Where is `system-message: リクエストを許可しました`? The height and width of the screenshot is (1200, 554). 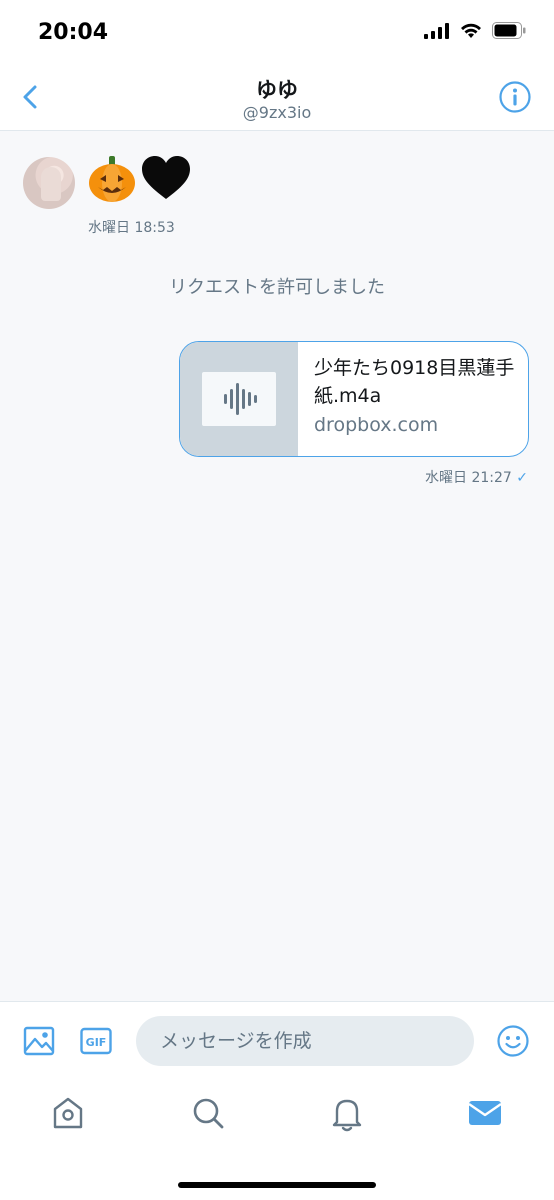
system-message: リクエストを許可しました is located at coordinates (277, 287).